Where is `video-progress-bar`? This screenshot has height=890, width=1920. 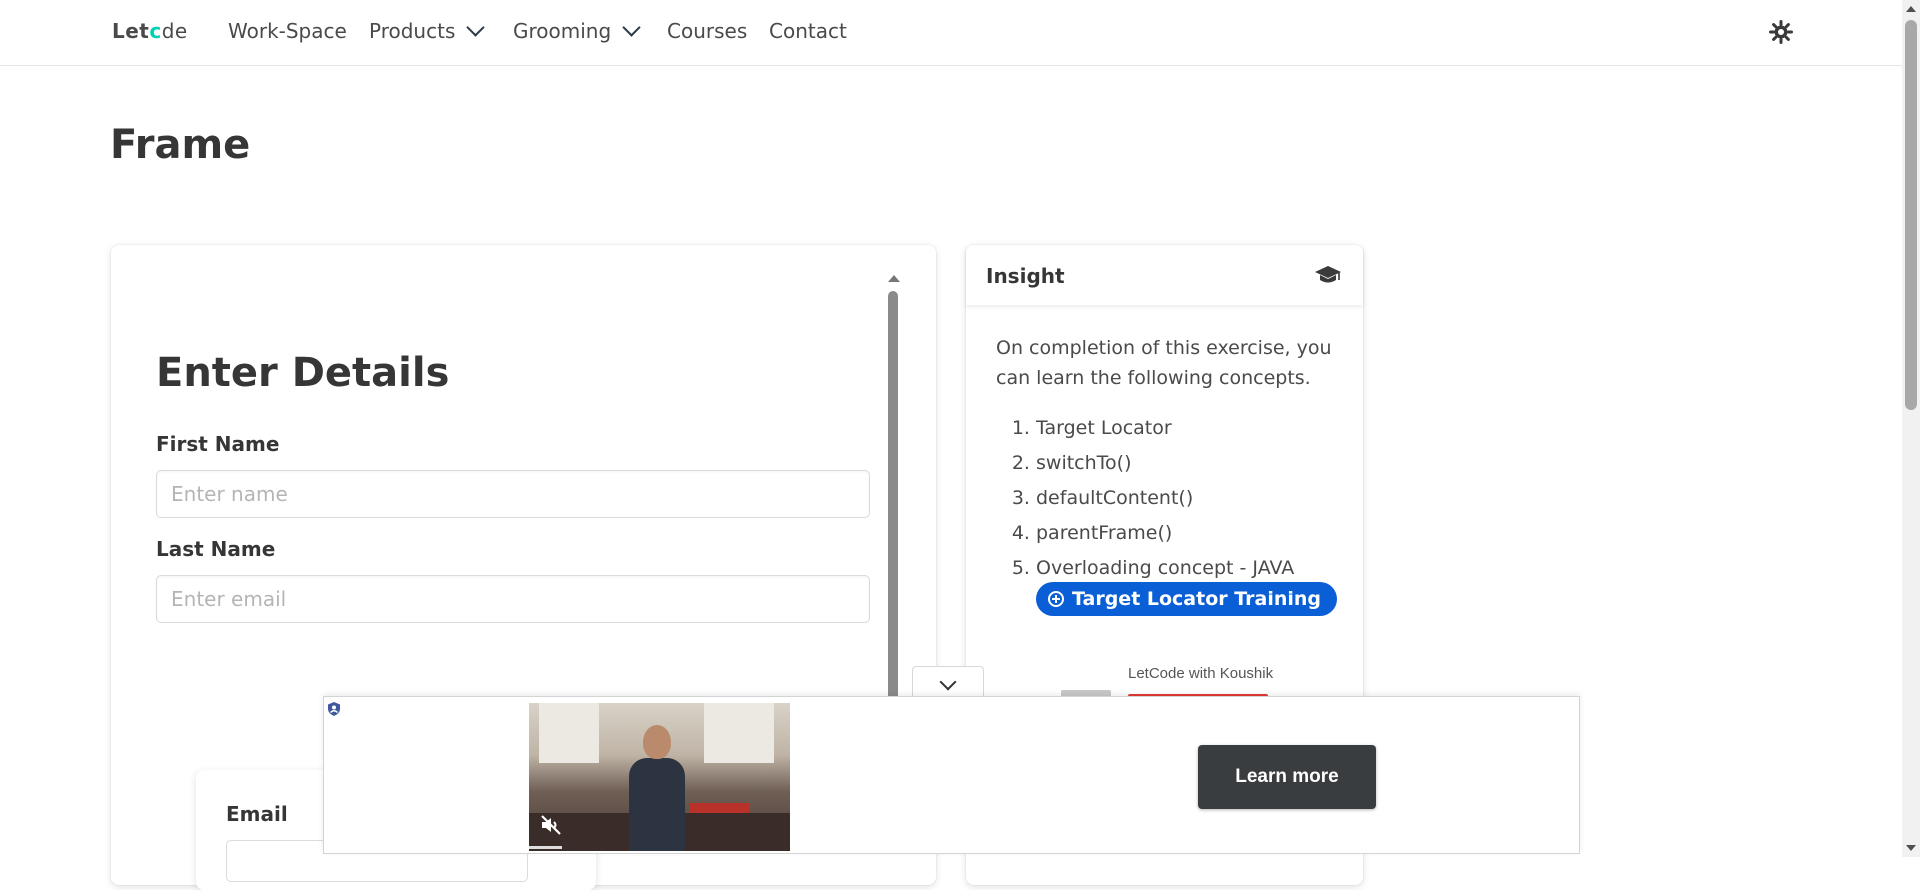 video-progress-bar is located at coordinates (545, 847).